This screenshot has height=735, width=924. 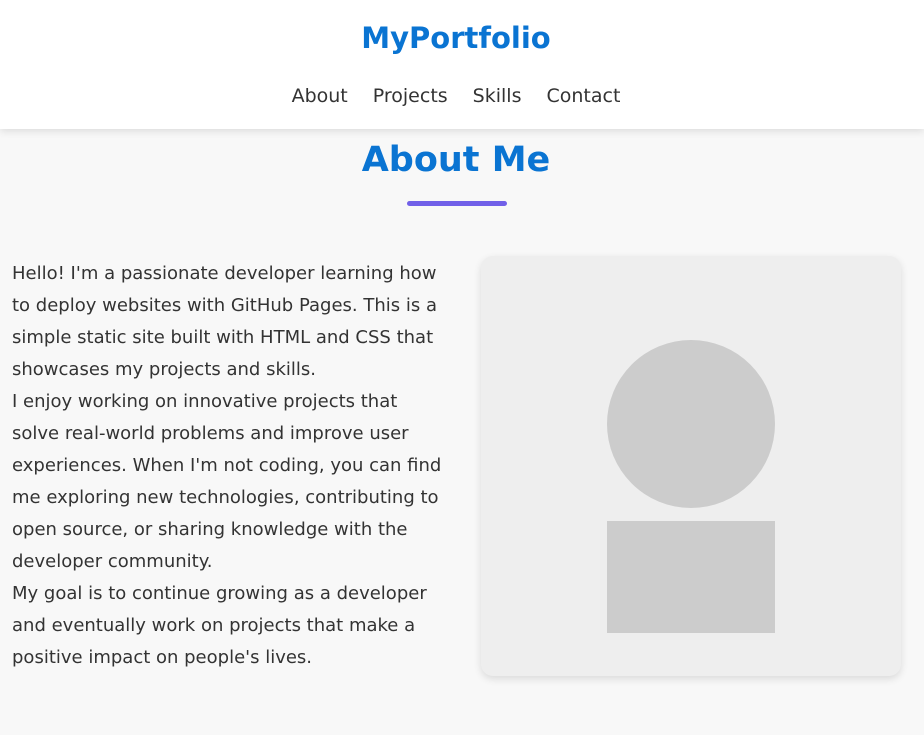 I want to click on nav-link-contact: Contact, so click(x=583, y=96).